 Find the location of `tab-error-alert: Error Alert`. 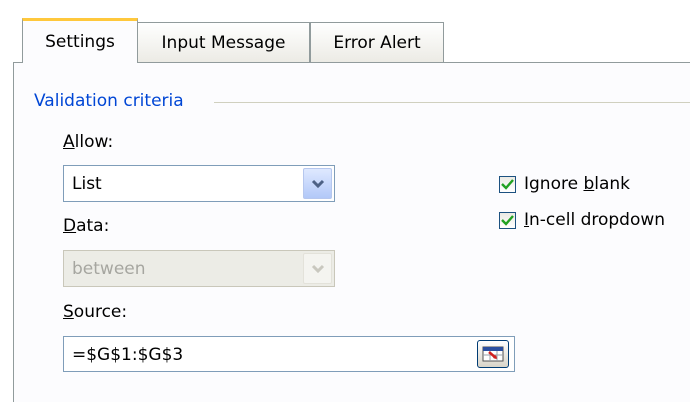

tab-error-alert: Error Alert is located at coordinates (377, 42).